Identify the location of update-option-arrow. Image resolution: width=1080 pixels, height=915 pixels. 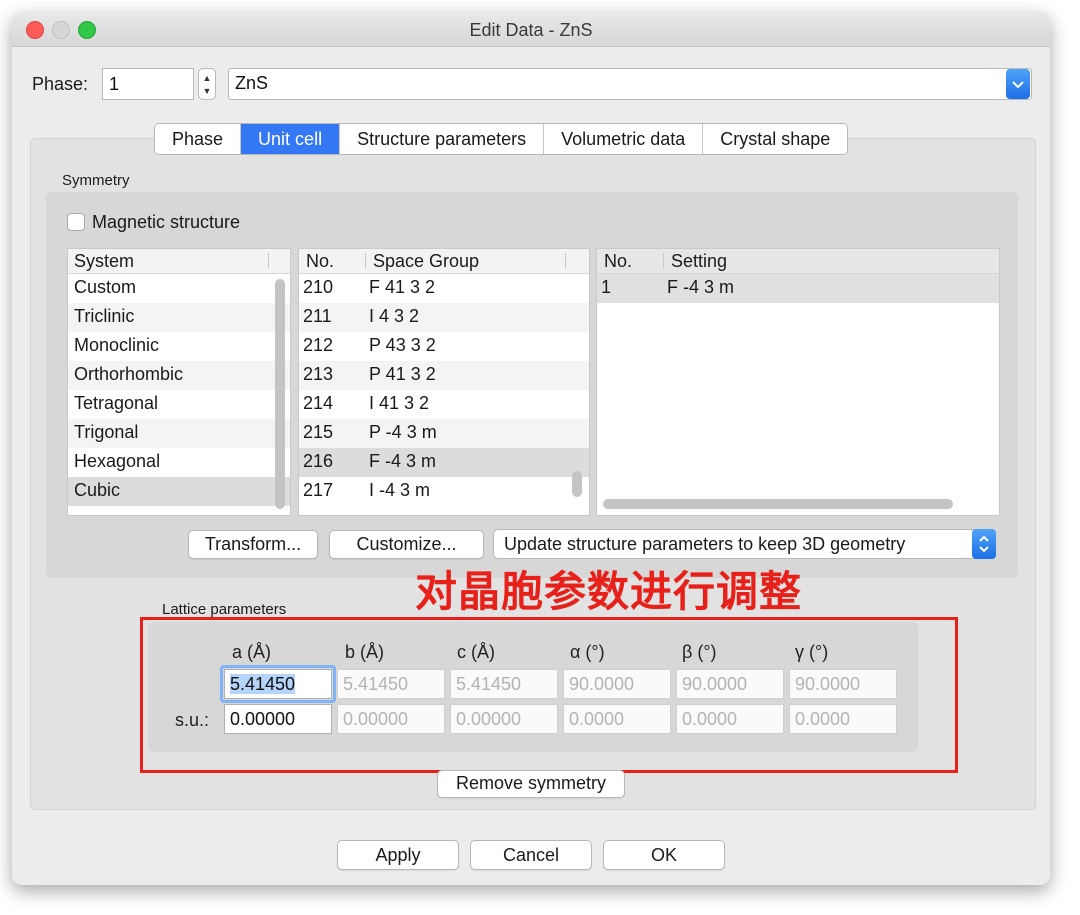
(984, 544).